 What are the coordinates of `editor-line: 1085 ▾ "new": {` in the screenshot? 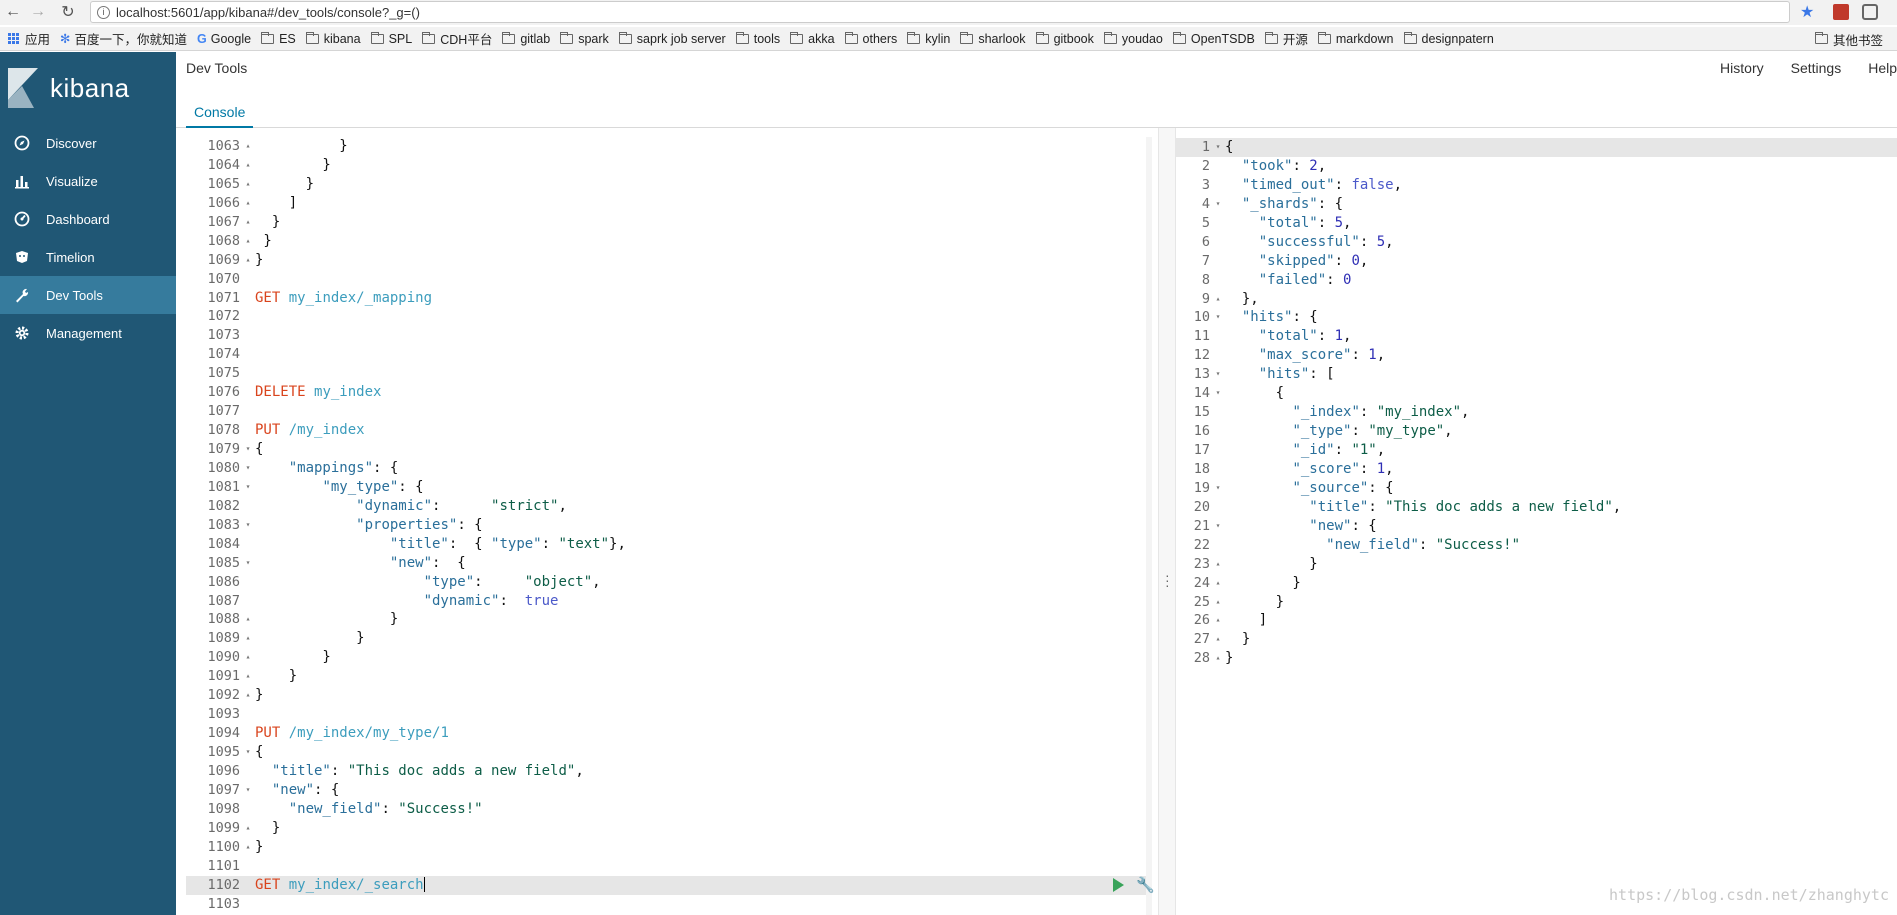 It's located at (666, 563).